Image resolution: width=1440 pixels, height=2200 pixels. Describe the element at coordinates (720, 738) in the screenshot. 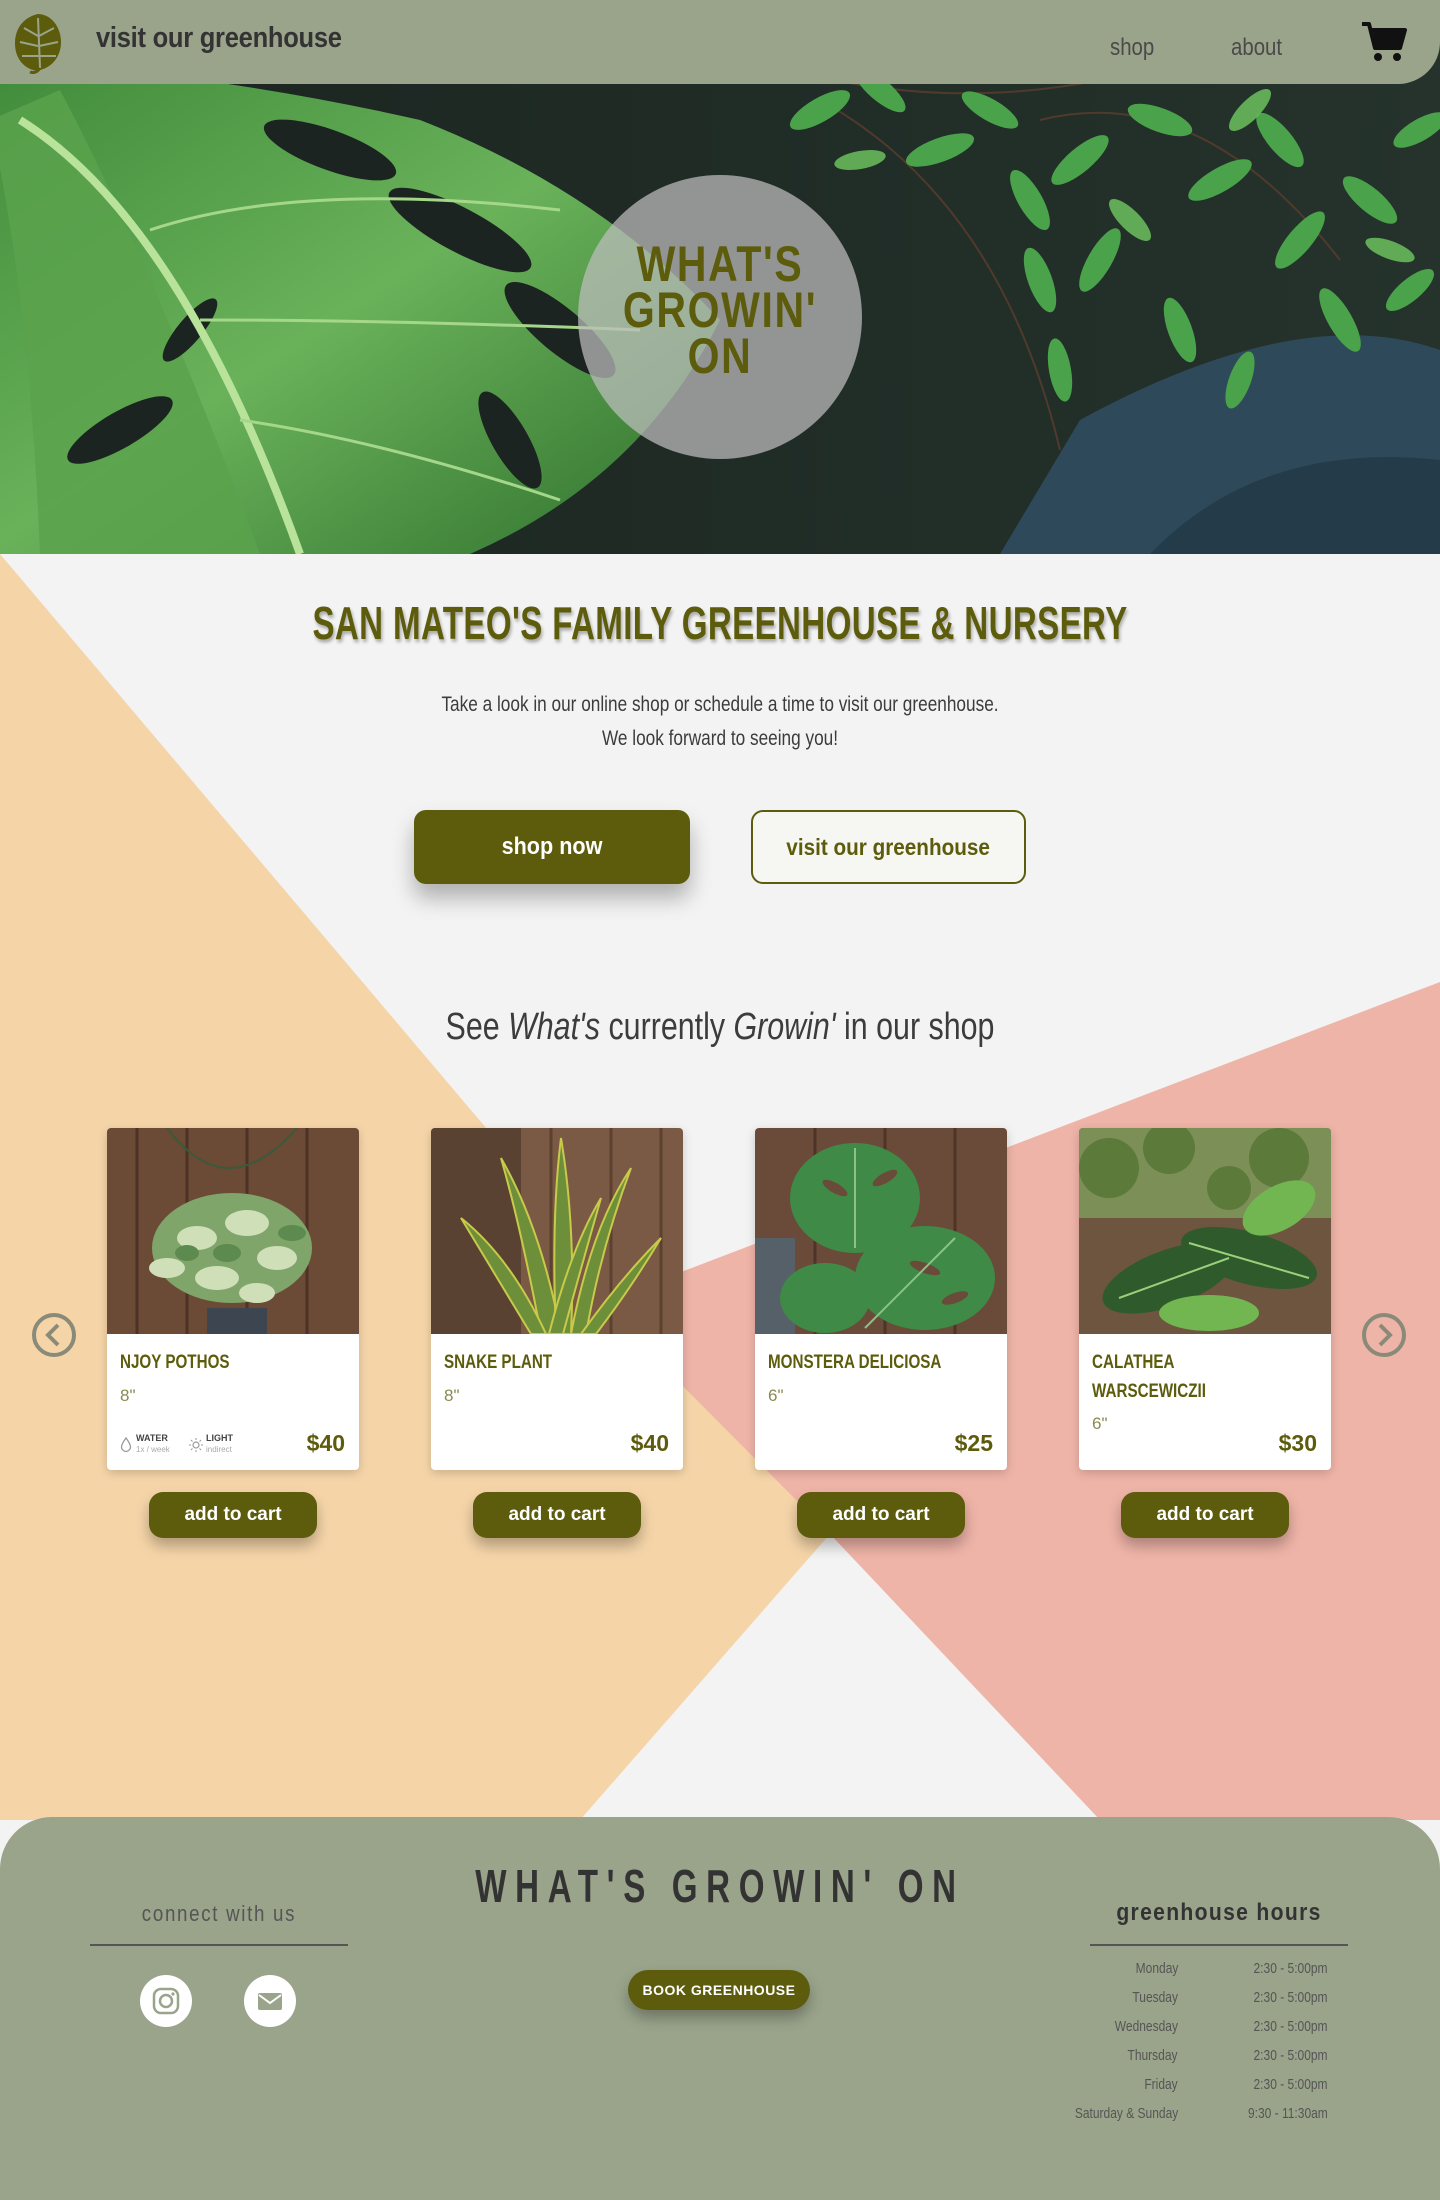

I see `intro-line: We look forward to seeing you!` at that location.